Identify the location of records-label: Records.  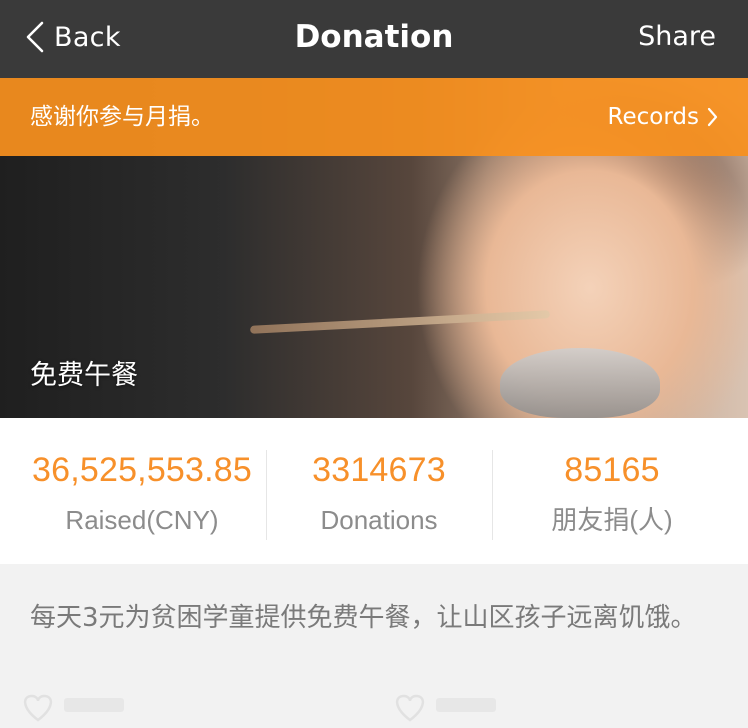
(653, 117).